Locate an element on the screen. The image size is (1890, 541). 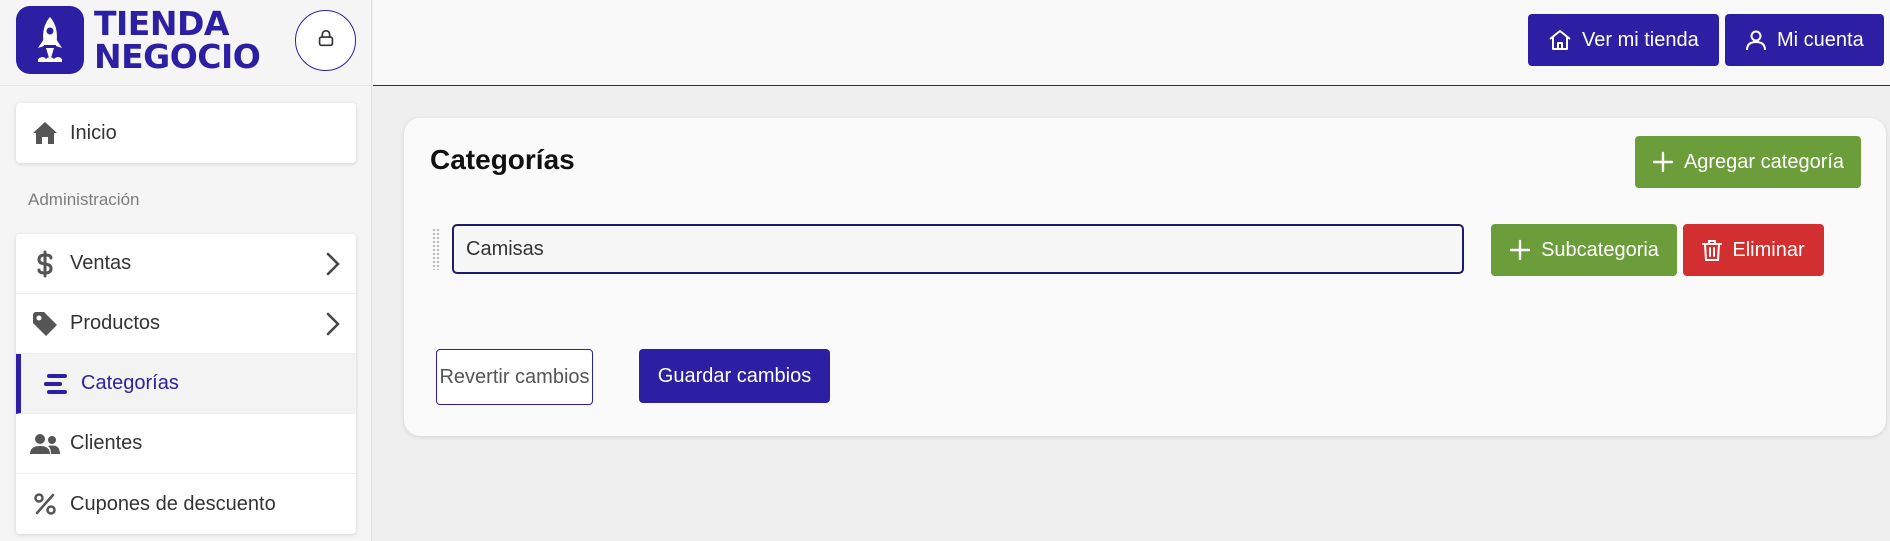
sidebar-item-productos: Productos is located at coordinates (186, 324).